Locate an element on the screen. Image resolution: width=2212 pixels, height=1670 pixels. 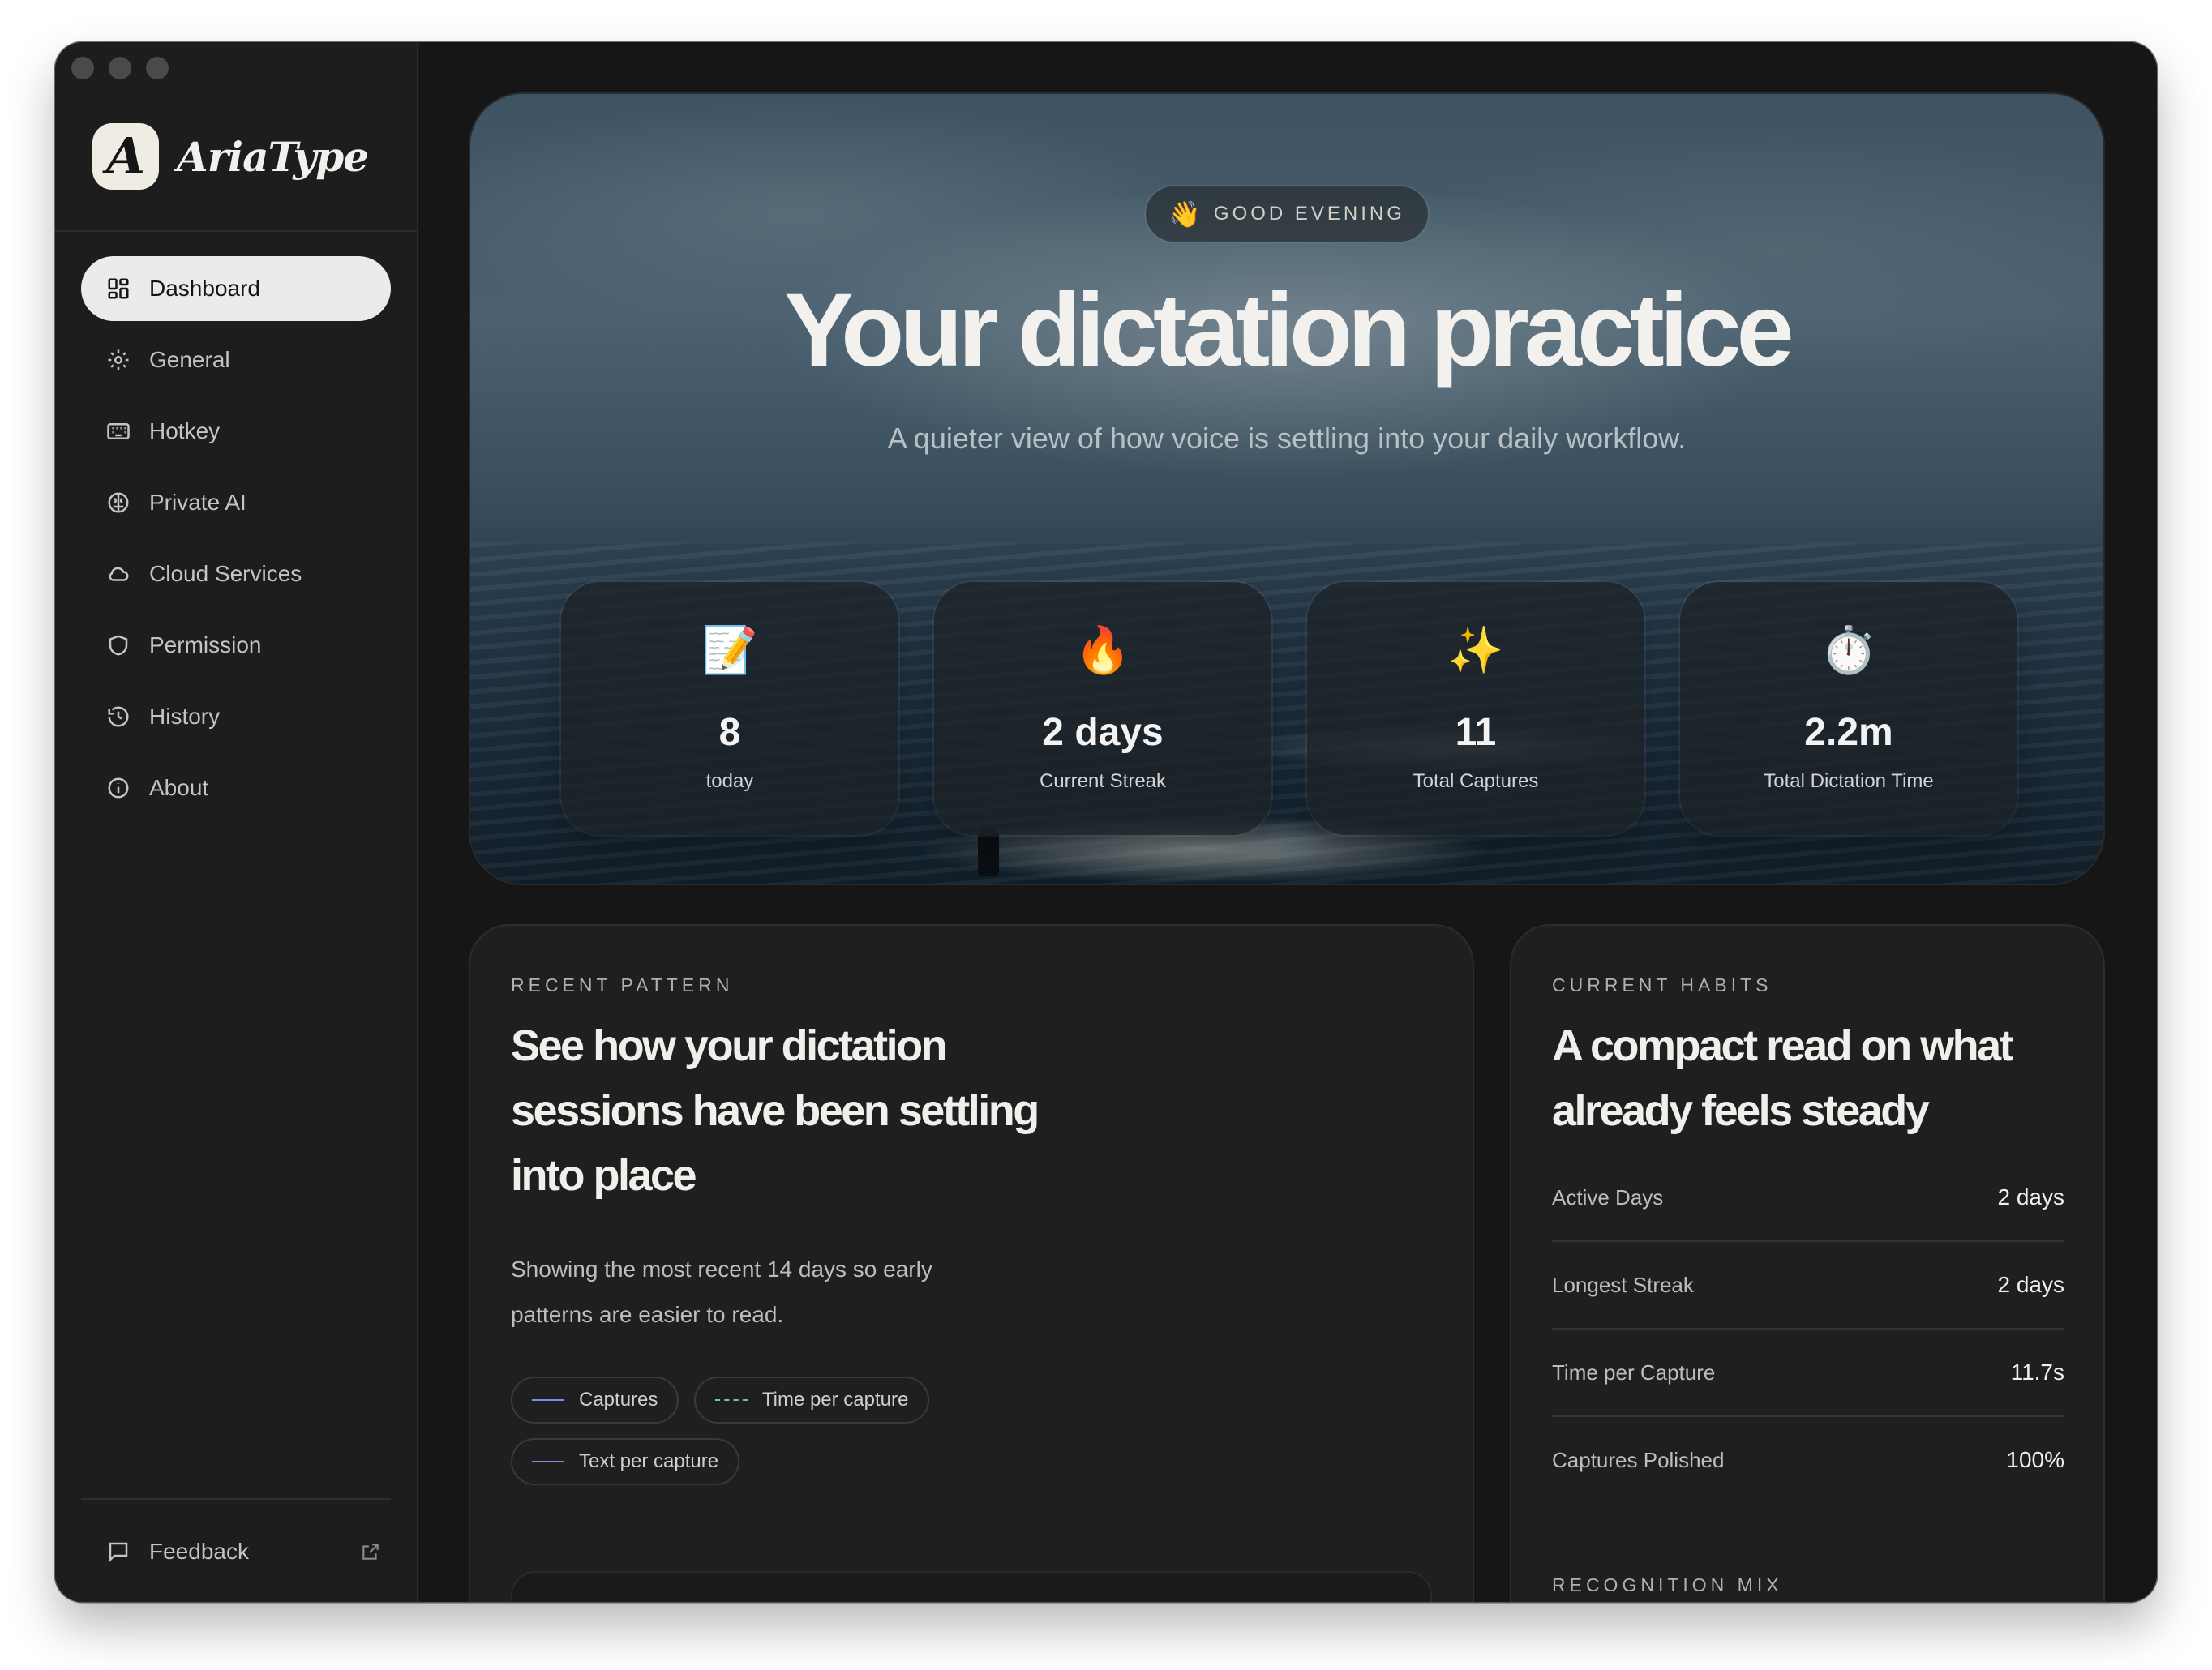
sidebar-item-label: Private AI is located at coordinates (197, 502).